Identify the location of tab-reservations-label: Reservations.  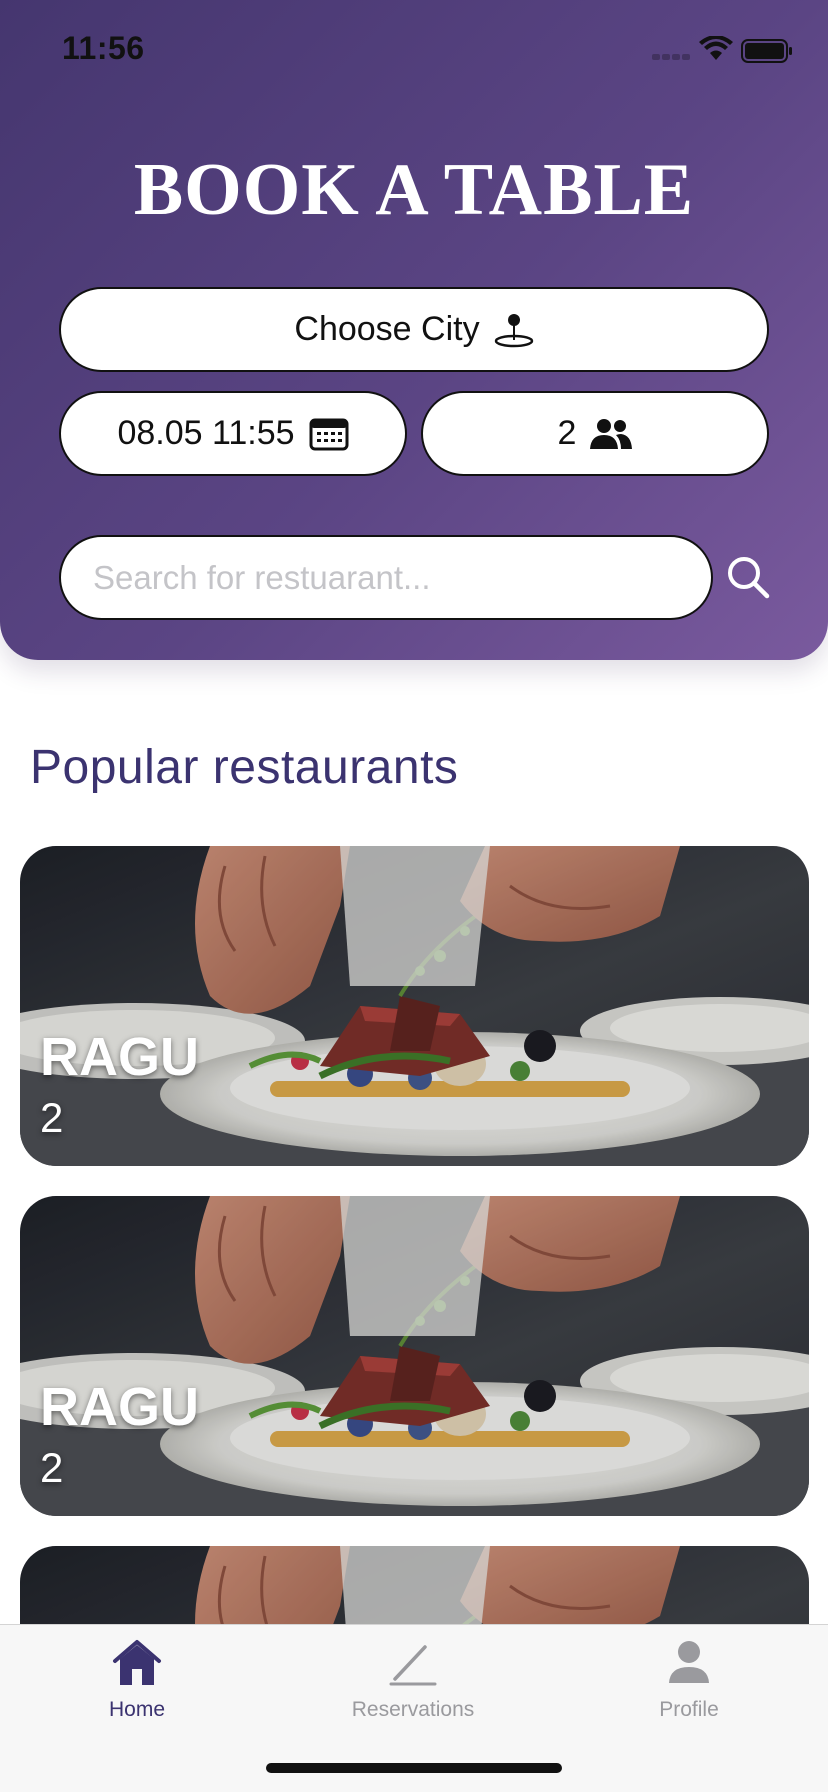
(413, 1709).